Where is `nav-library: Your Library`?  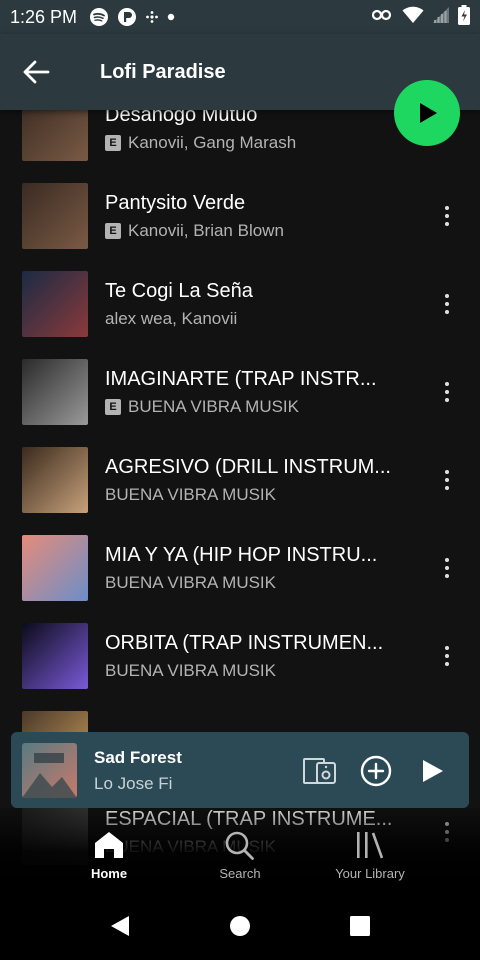 nav-library: Your Library is located at coordinates (370, 855).